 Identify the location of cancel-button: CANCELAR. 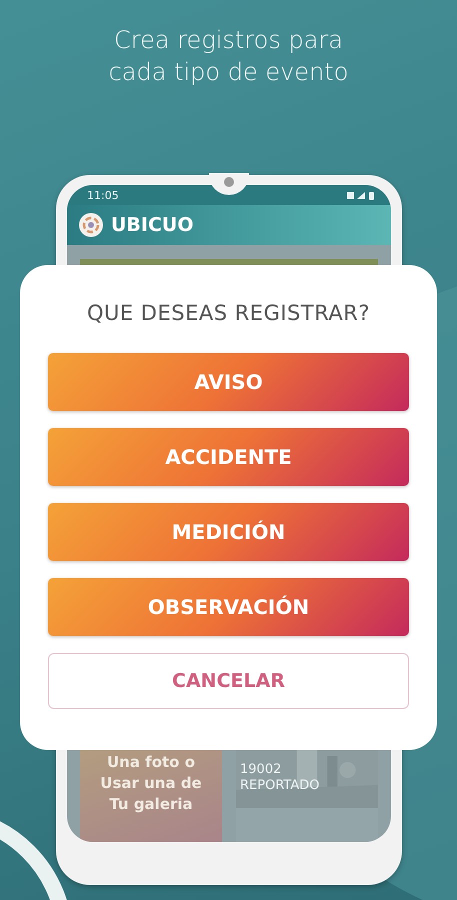
(228, 681).